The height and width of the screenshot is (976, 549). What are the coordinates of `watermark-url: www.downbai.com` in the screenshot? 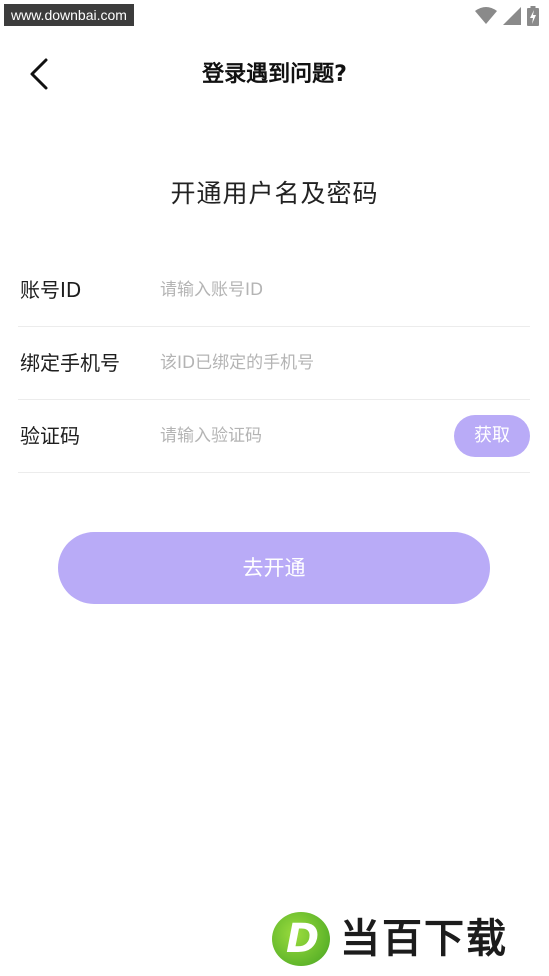 It's located at (69, 15).